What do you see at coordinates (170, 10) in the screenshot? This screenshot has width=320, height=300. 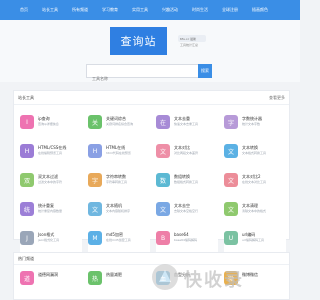 I see `nav-item-interests: 兴趣活动` at bounding box center [170, 10].